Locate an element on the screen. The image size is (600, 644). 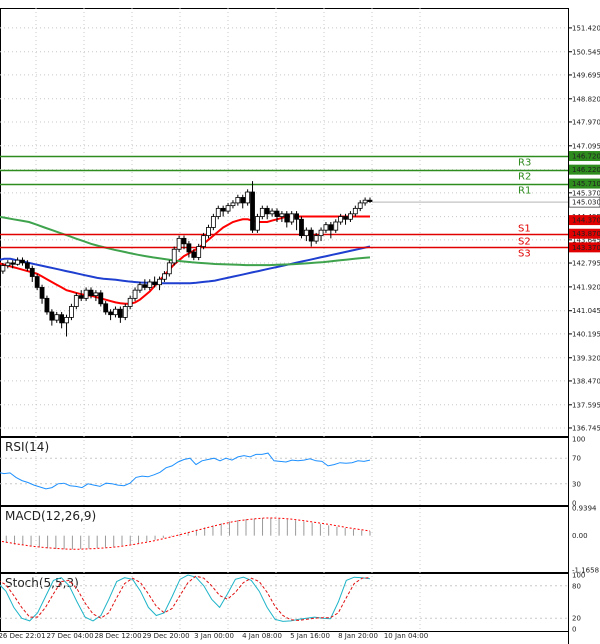
price-tick-label: 151.420 is located at coordinates (586, 28).